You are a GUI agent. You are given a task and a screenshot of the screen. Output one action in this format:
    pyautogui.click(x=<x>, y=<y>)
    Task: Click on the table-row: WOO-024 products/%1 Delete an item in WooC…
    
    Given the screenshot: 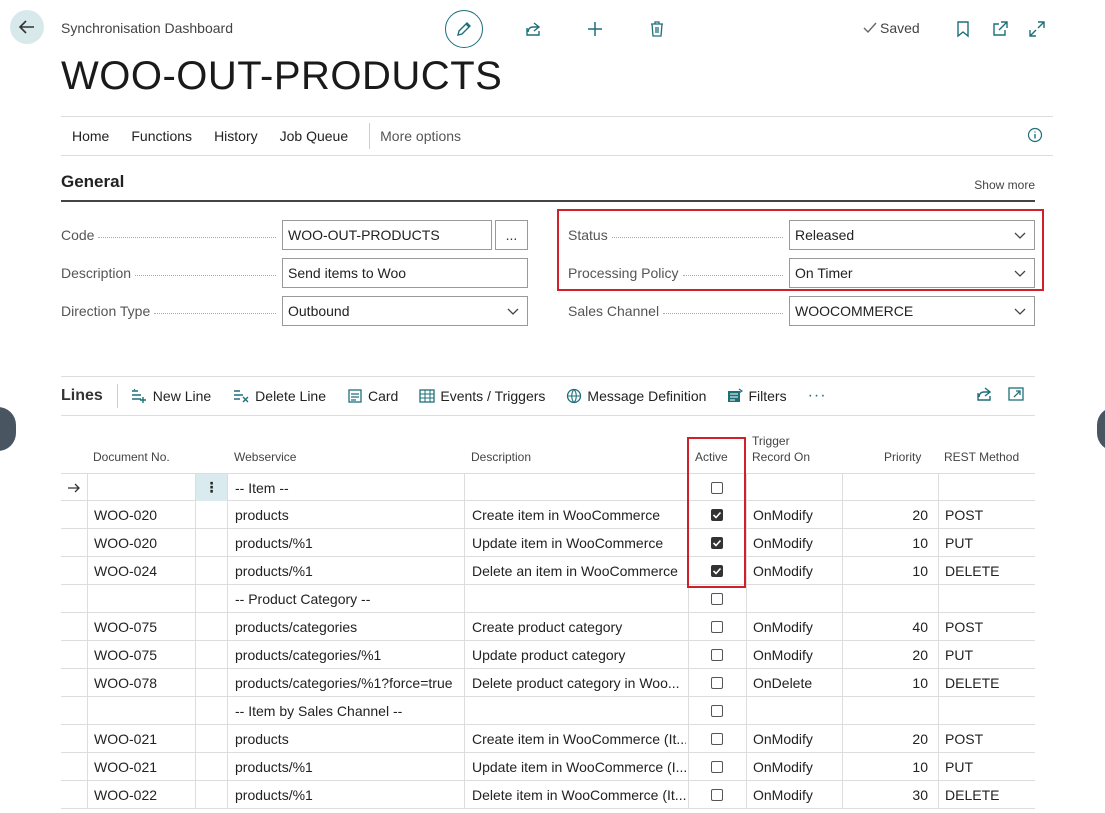 What is the action you would take?
    pyautogui.click(x=548, y=571)
    